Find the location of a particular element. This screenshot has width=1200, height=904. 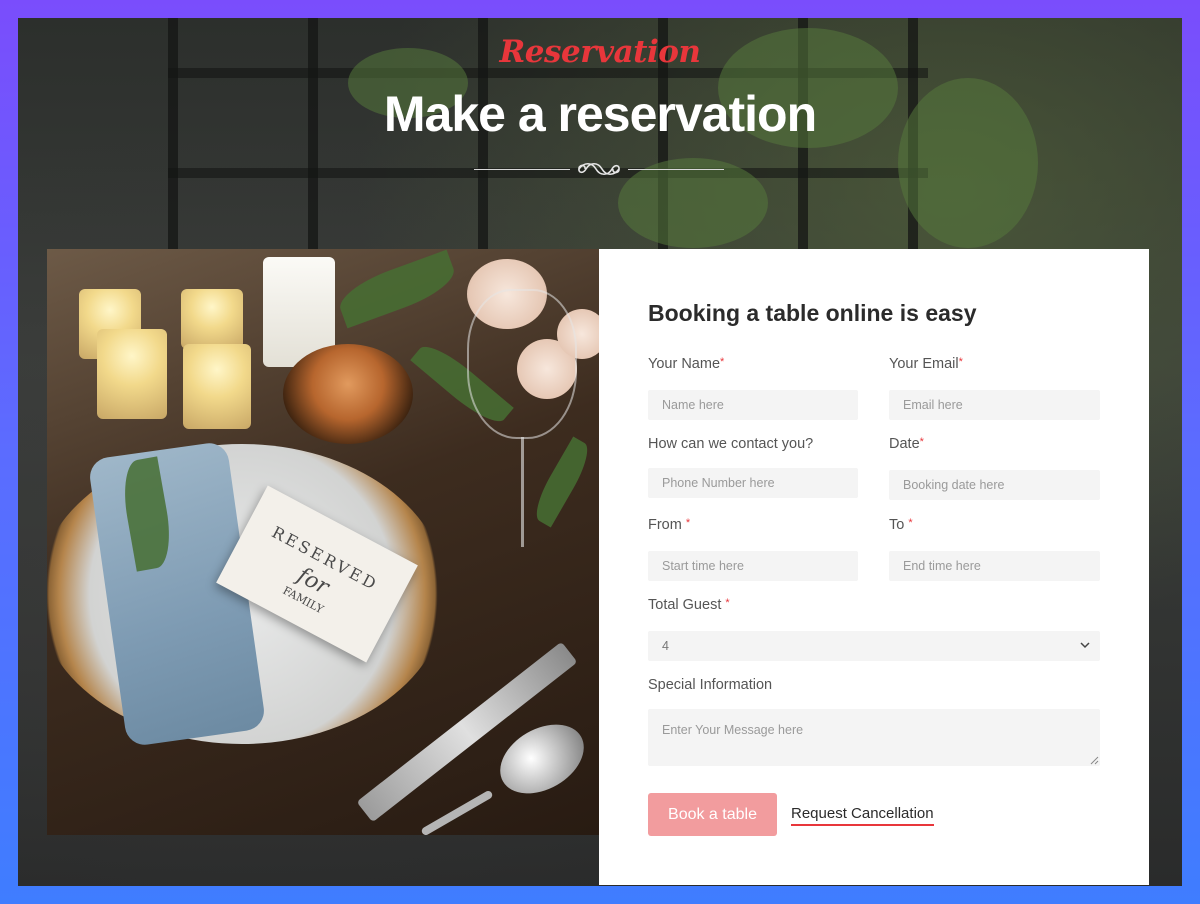

guest-label: Total Guest * is located at coordinates (689, 605).